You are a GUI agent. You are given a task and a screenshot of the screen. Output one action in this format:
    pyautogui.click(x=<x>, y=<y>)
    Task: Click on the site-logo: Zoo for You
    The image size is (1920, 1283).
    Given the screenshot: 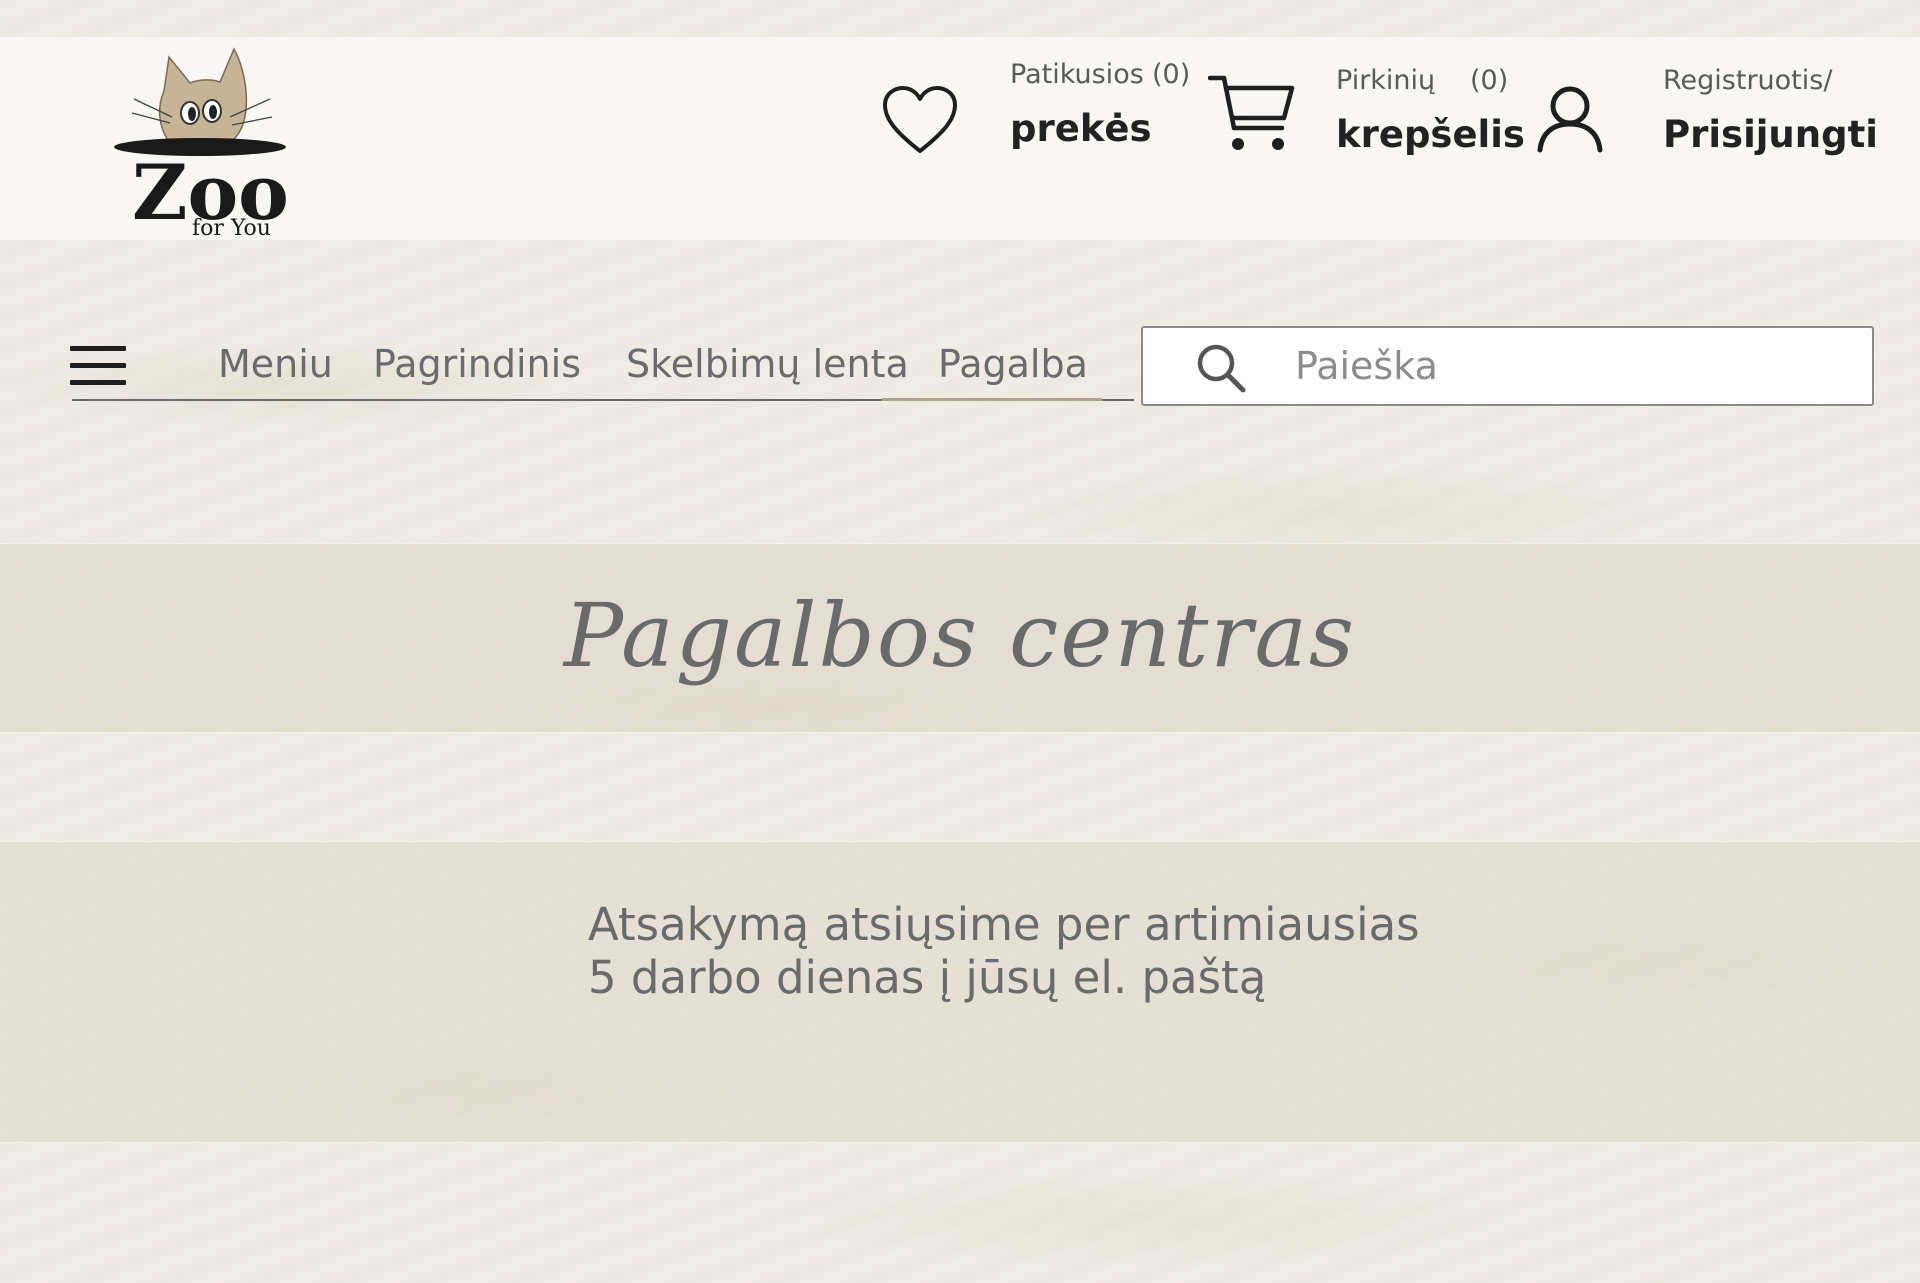 What is the action you would take?
    pyautogui.click(x=202, y=142)
    